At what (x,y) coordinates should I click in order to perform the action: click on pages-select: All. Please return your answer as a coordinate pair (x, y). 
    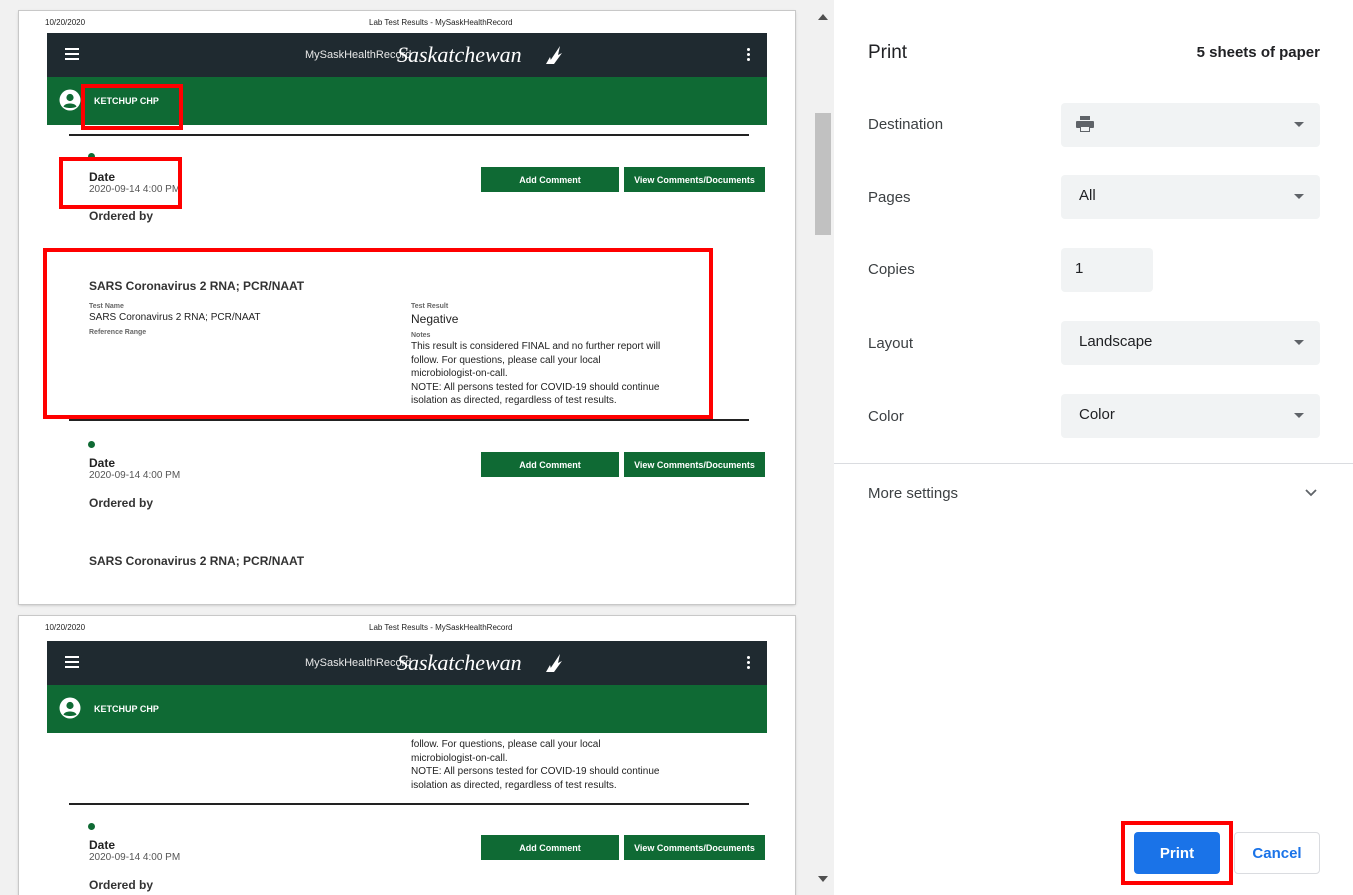
    Looking at the image, I should click on (1190, 197).